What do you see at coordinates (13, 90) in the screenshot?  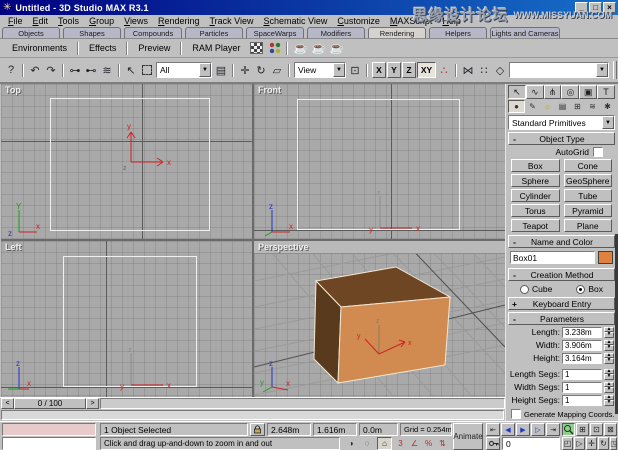 I see `viewport-top-label: Top` at bounding box center [13, 90].